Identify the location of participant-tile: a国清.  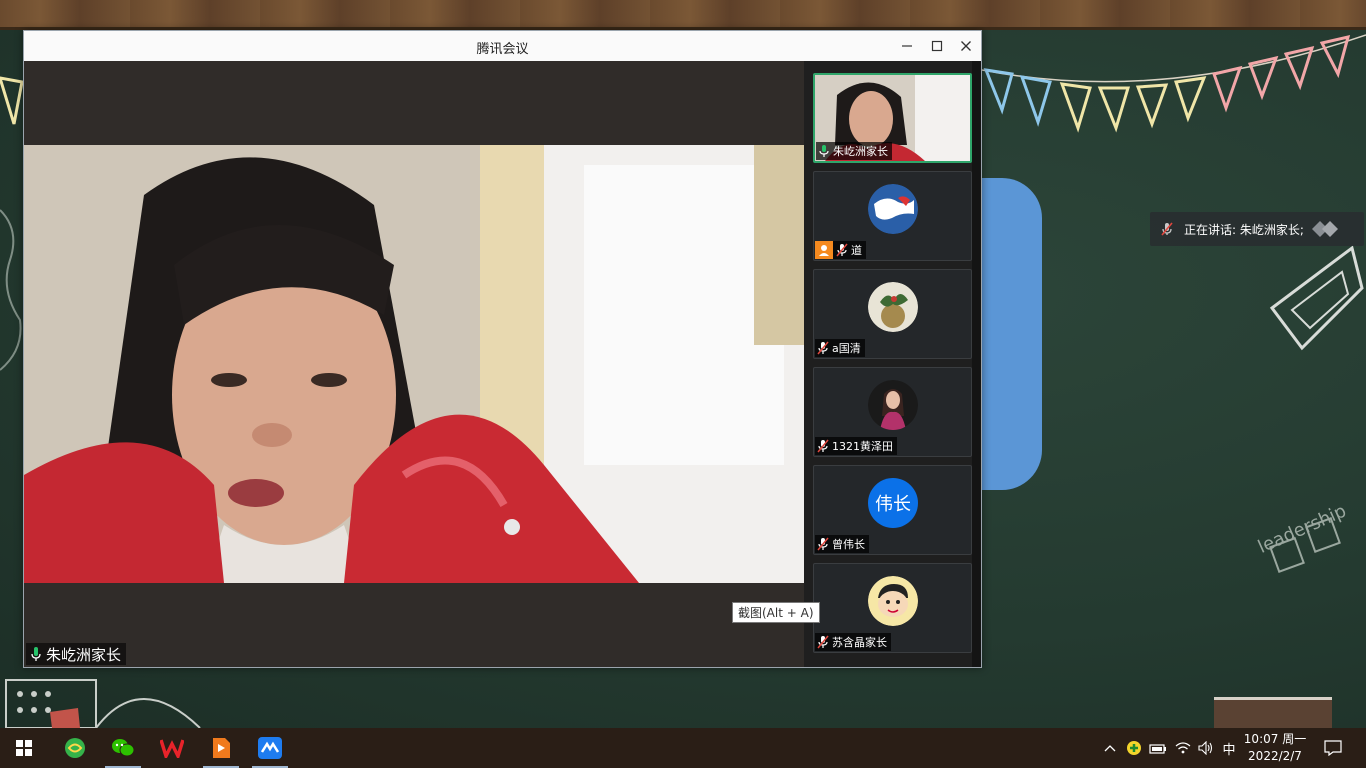
(892, 314).